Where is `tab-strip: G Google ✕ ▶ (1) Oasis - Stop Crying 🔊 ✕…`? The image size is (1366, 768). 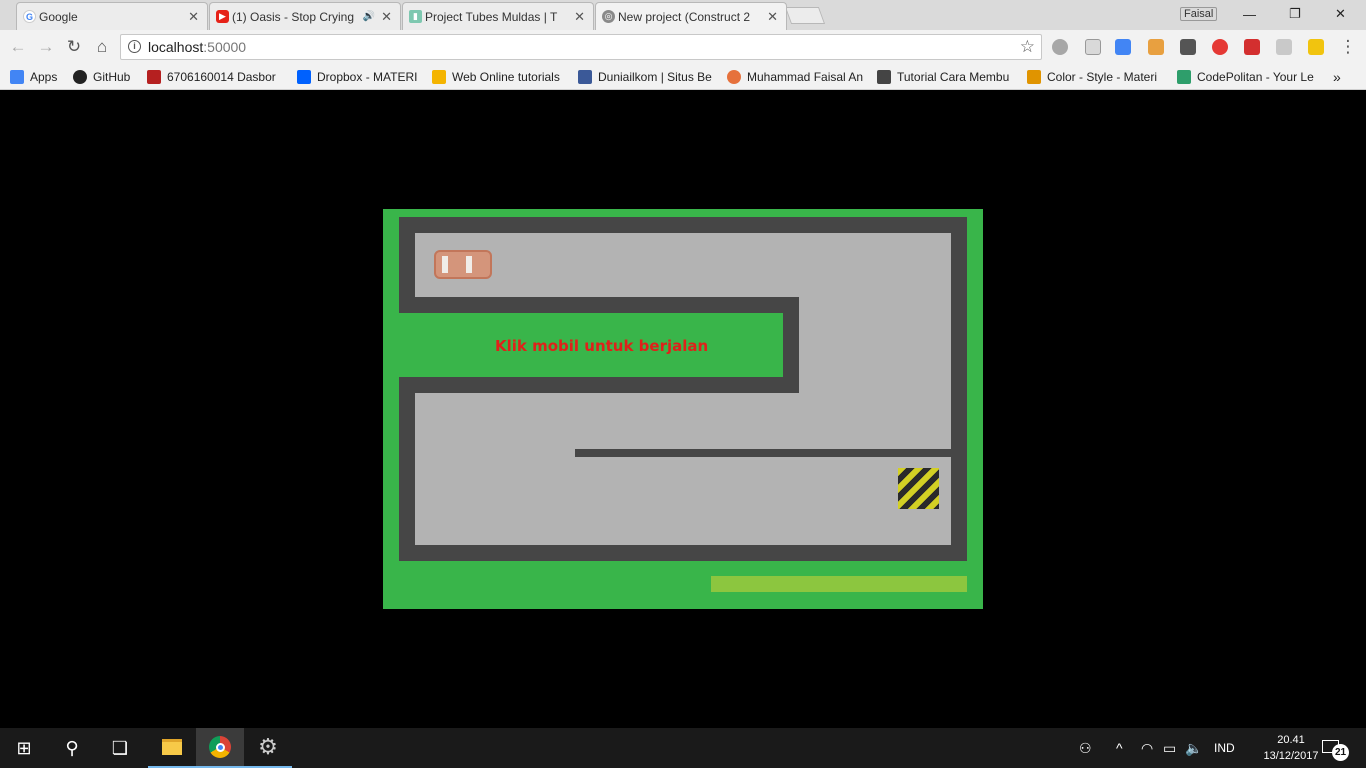 tab-strip: G Google ✕ ▶ (1) Oasis - Stop Crying 🔊 ✕… is located at coordinates (683, 15).